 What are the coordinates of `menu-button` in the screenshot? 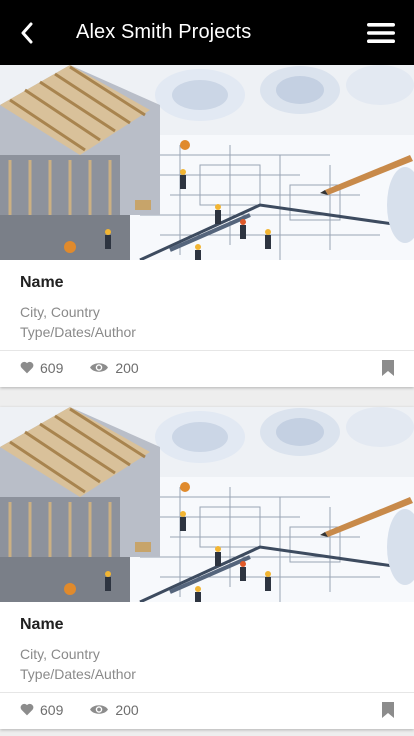 It's located at (381, 32).